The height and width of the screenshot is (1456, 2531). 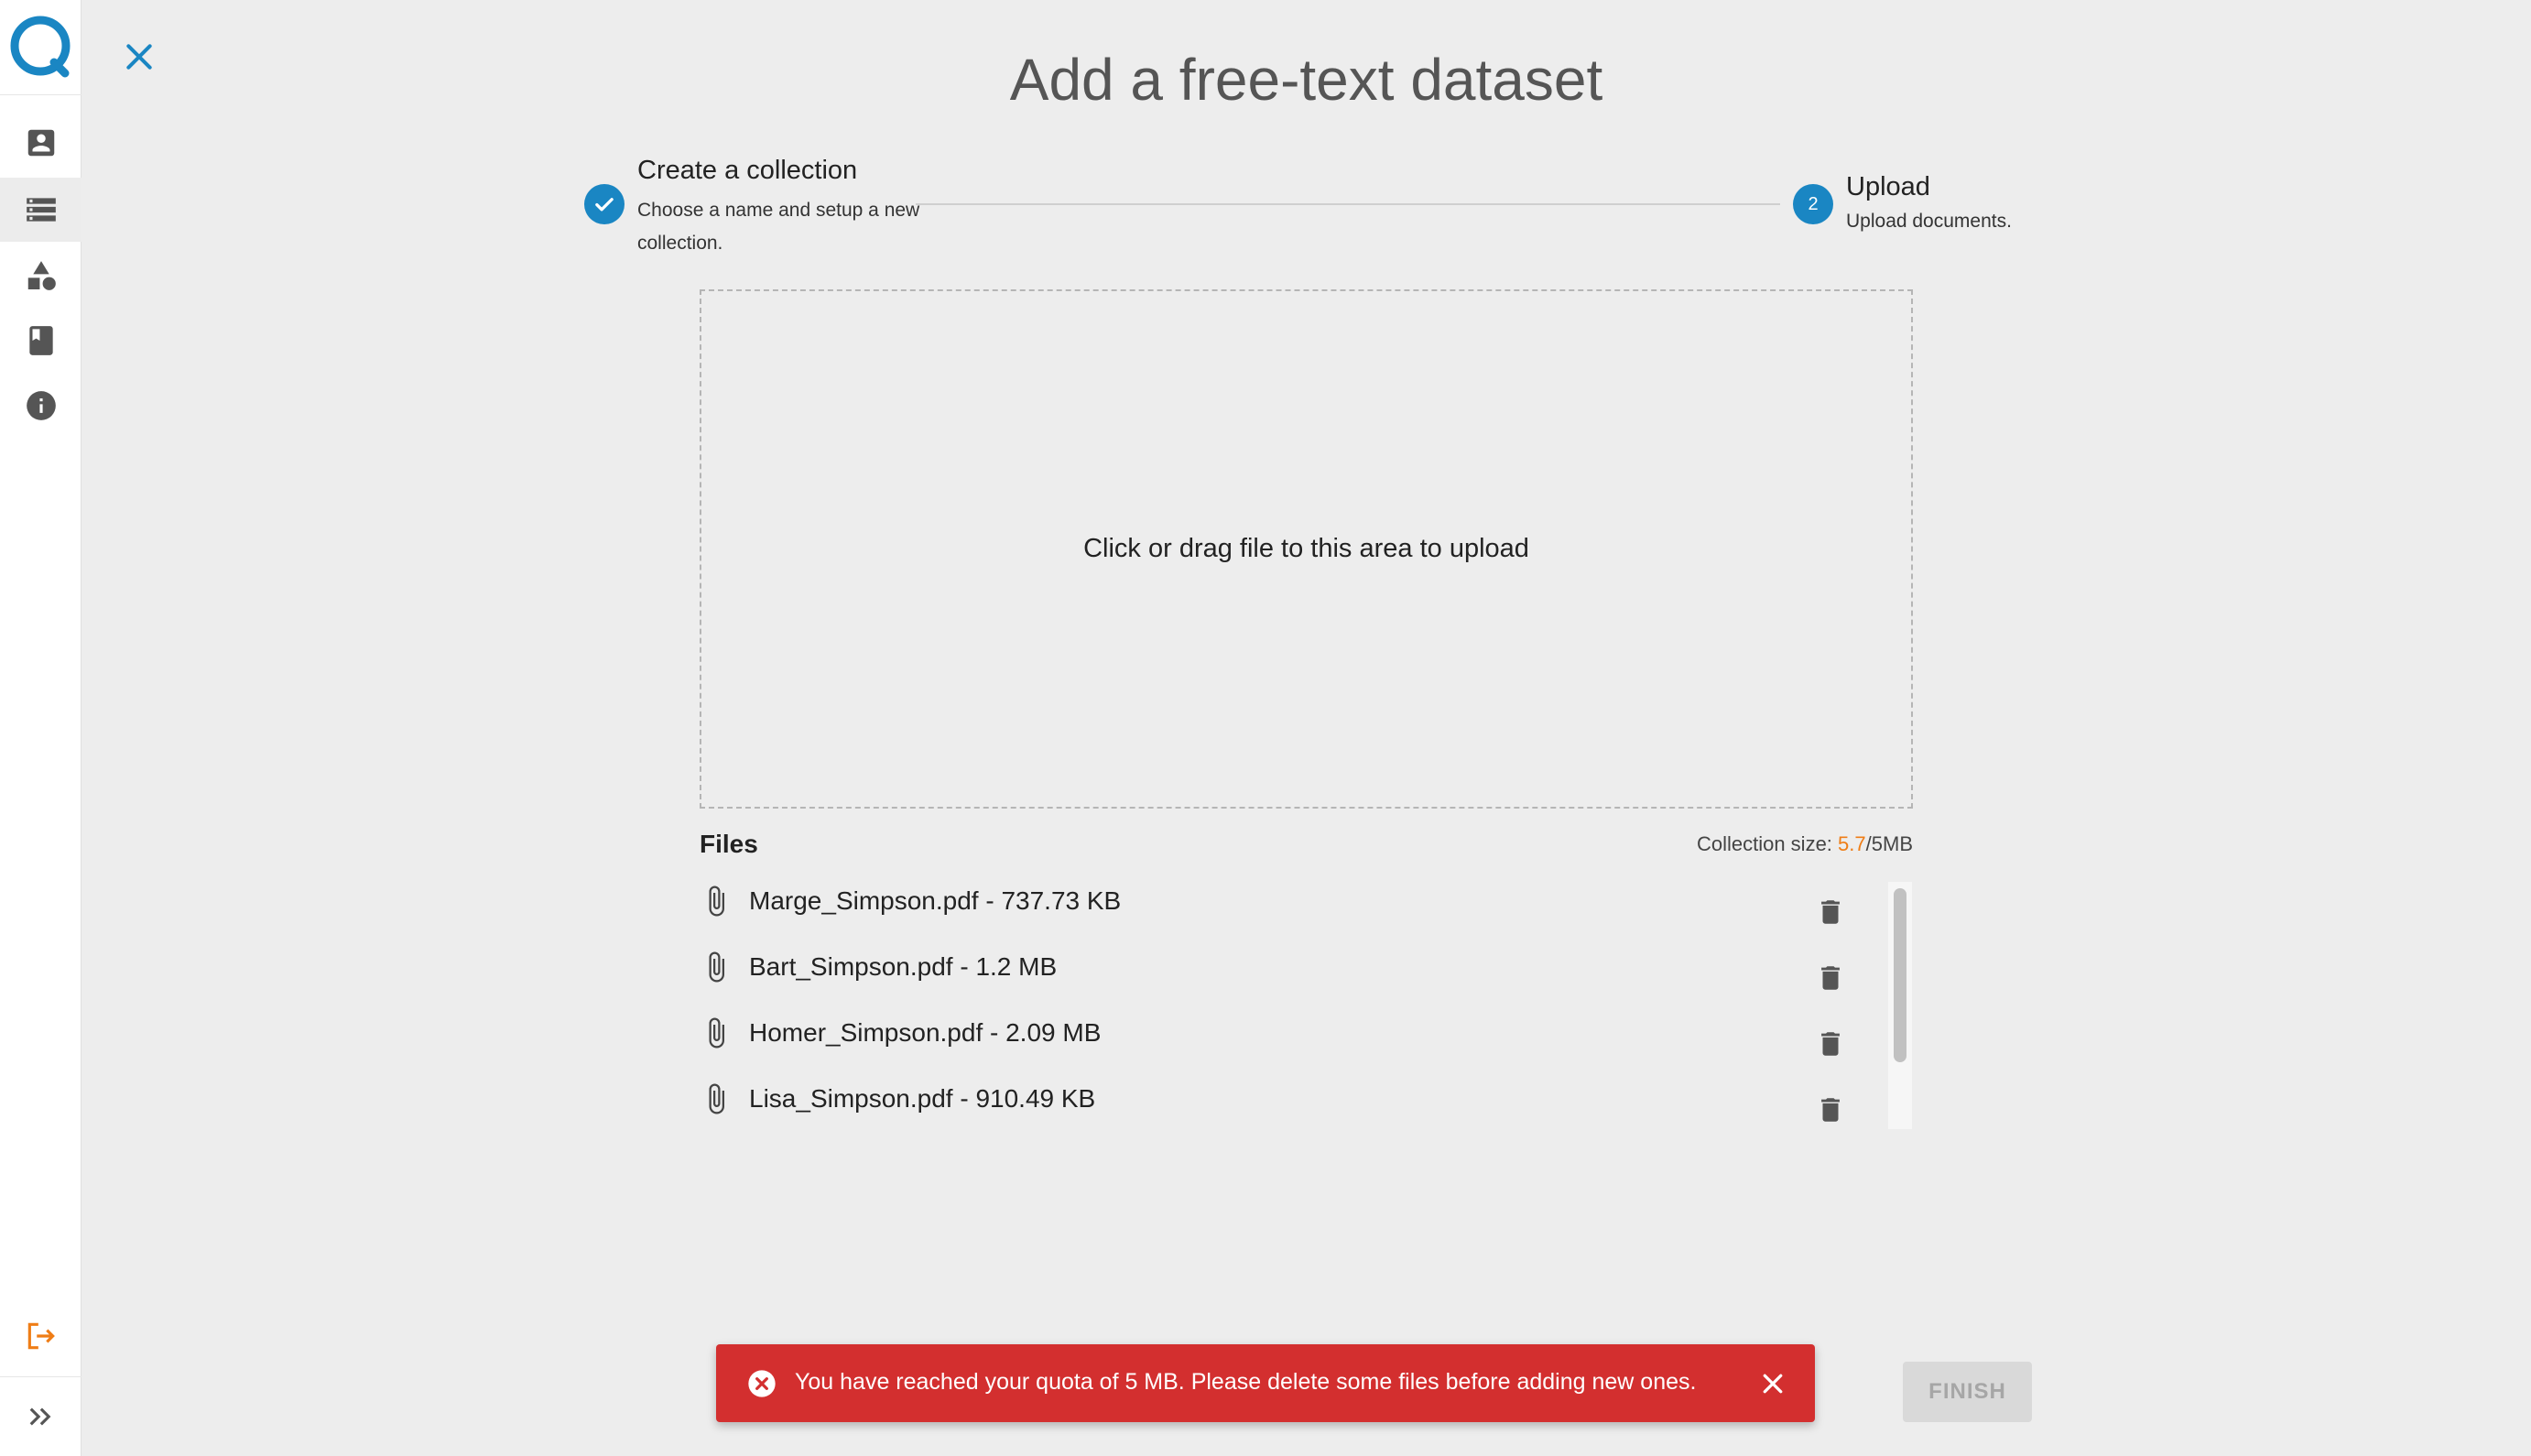 What do you see at coordinates (1813, 204) in the screenshot?
I see `step2-number-badge: 2` at bounding box center [1813, 204].